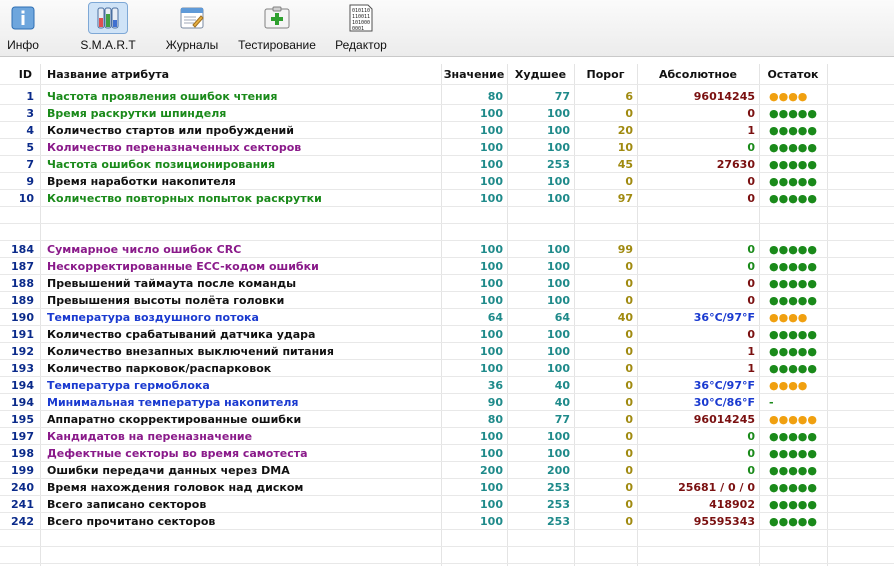 The image size is (894, 566). I want to click on table-row: 3 Время раскрутки шпинделя 100 100 0 0 ●●●●●, so click(447, 113).